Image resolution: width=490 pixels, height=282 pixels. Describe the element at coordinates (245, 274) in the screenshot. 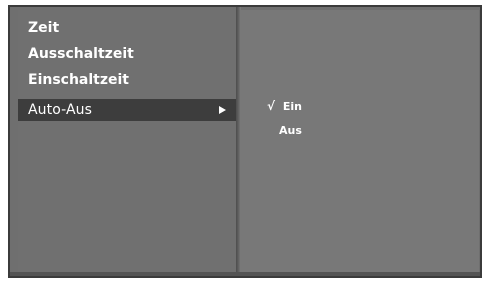

I see `frame-bottom-edge` at that location.